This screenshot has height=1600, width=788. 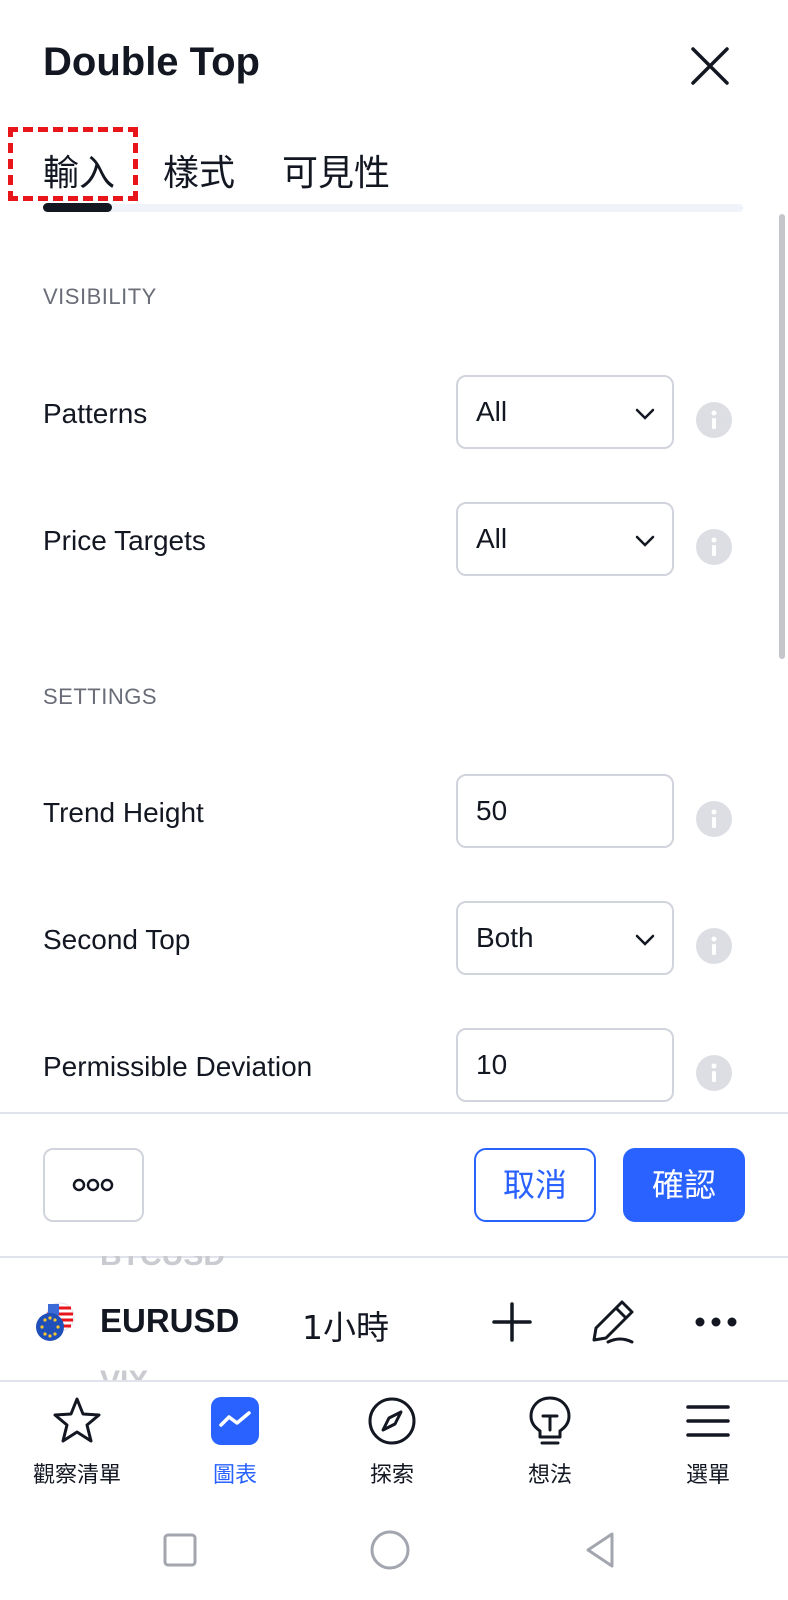 What do you see at coordinates (550, 1420) in the screenshot?
I see `lightbulb-icon` at bounding box center [550, 1420].